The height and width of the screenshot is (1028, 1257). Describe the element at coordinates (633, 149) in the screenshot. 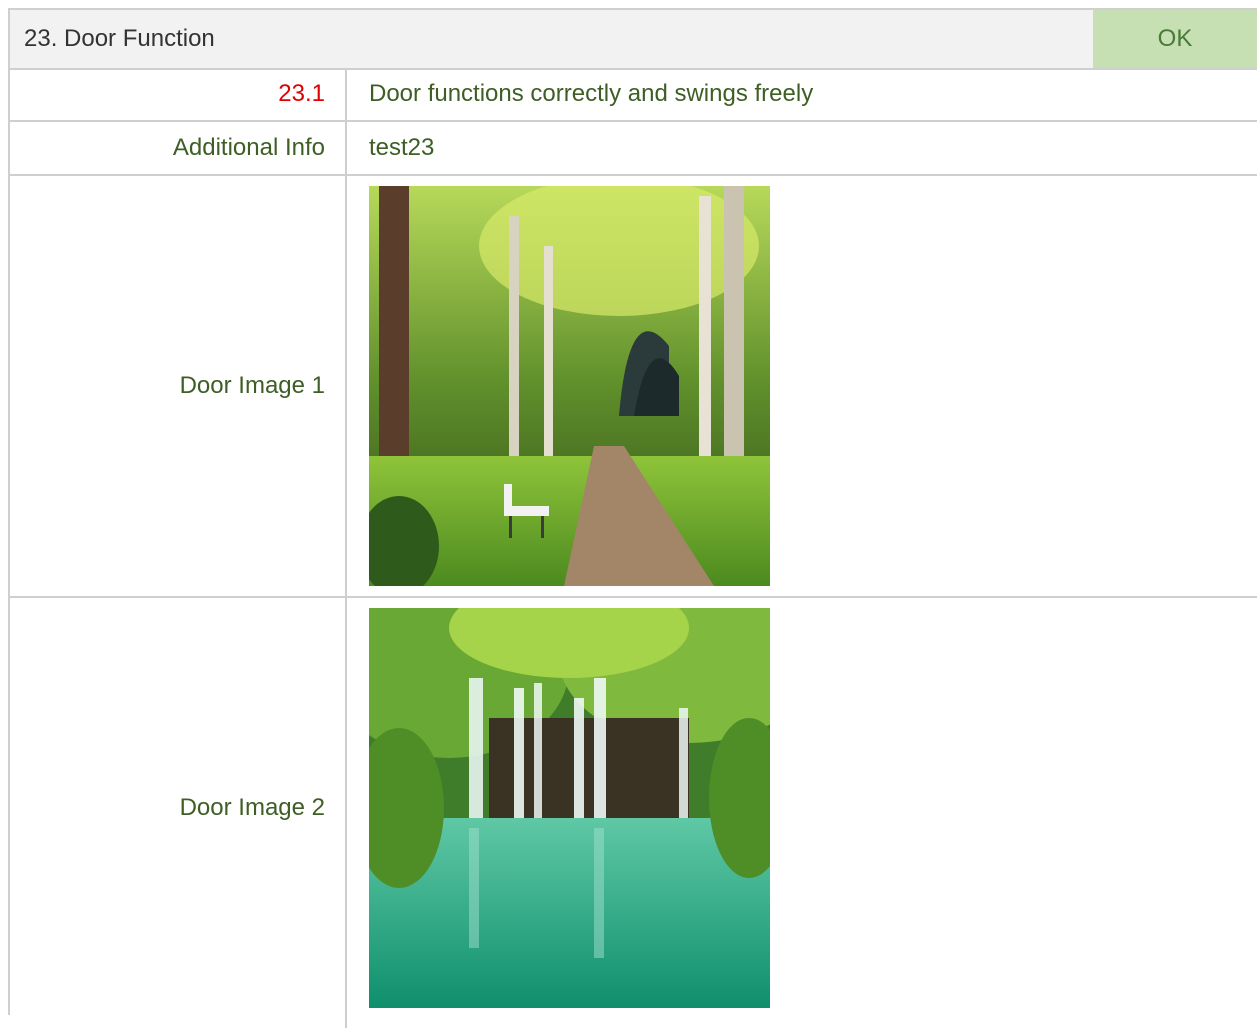

I see `additional-info-row: Additional Info test23` at that location.